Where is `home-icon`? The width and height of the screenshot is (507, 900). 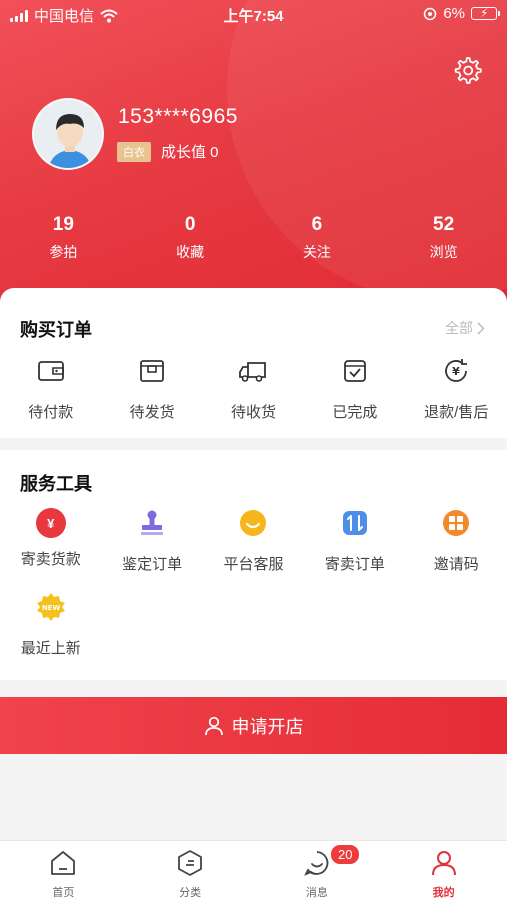
home-icon is located at coordinates (63, 863).